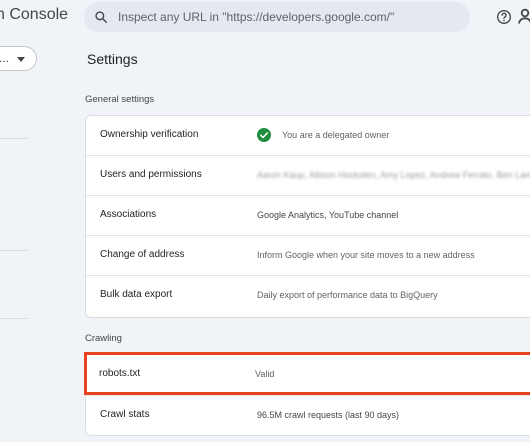  What do you see at coordinates (103, 338) in the screenshot?
I see `crawling-title: Crawling` at bounding box center [103, 338].